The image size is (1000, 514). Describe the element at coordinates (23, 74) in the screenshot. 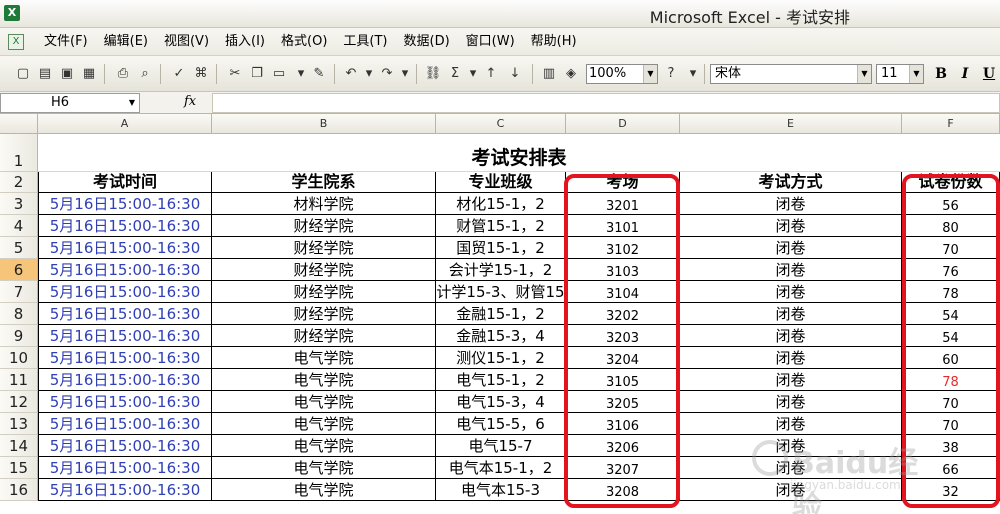

I see `new-icon: ▢` at that location.